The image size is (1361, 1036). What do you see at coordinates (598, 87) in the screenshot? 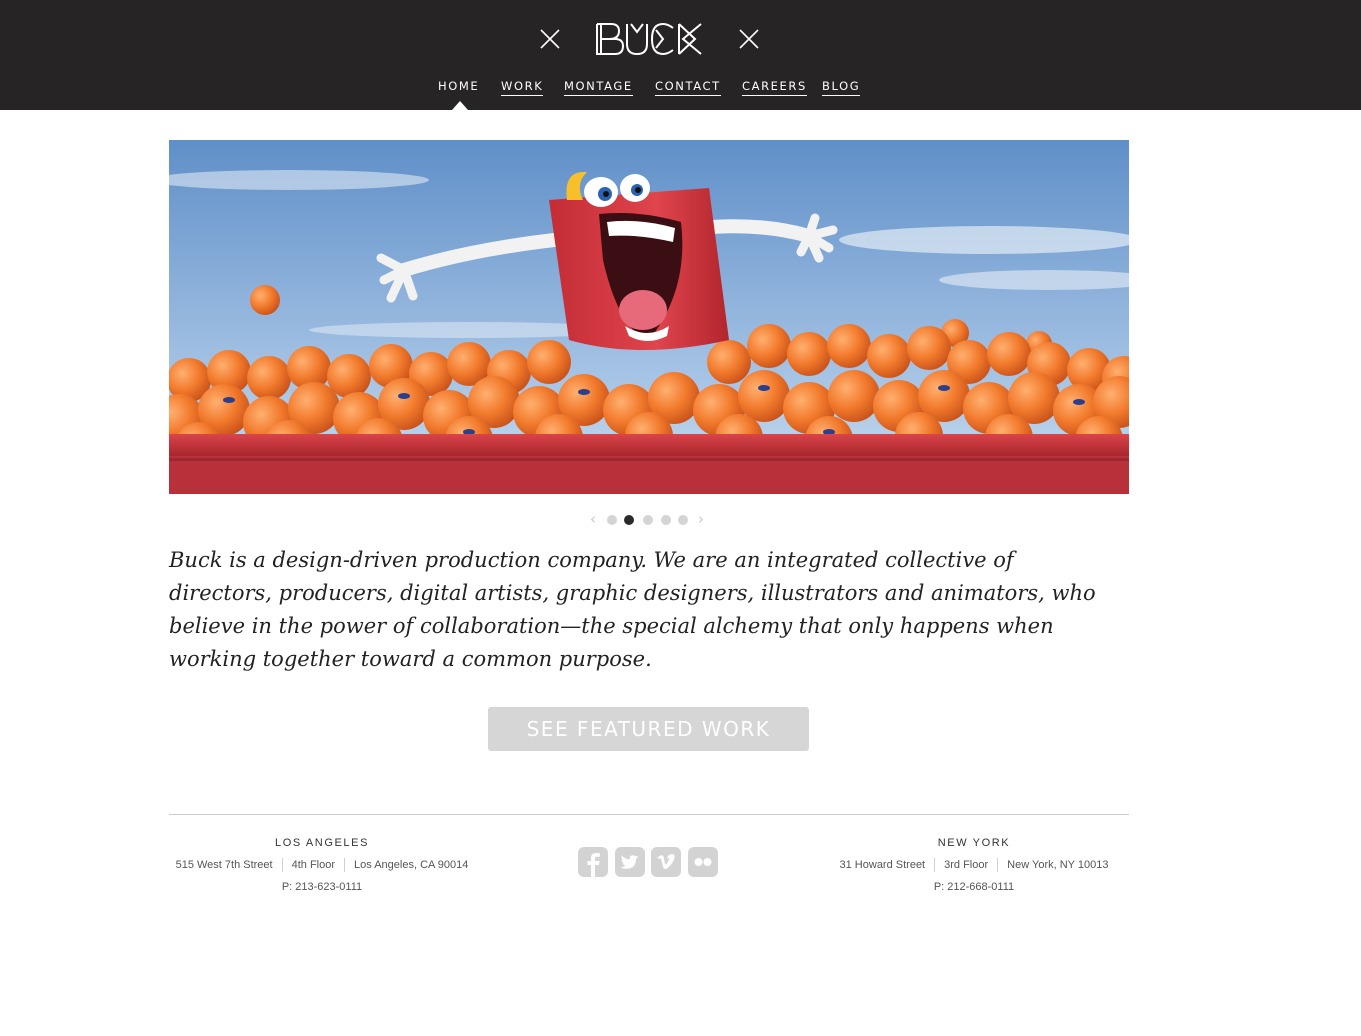
I see `nav-item-montage: MONTAGE` at bounding box center [598, 87].